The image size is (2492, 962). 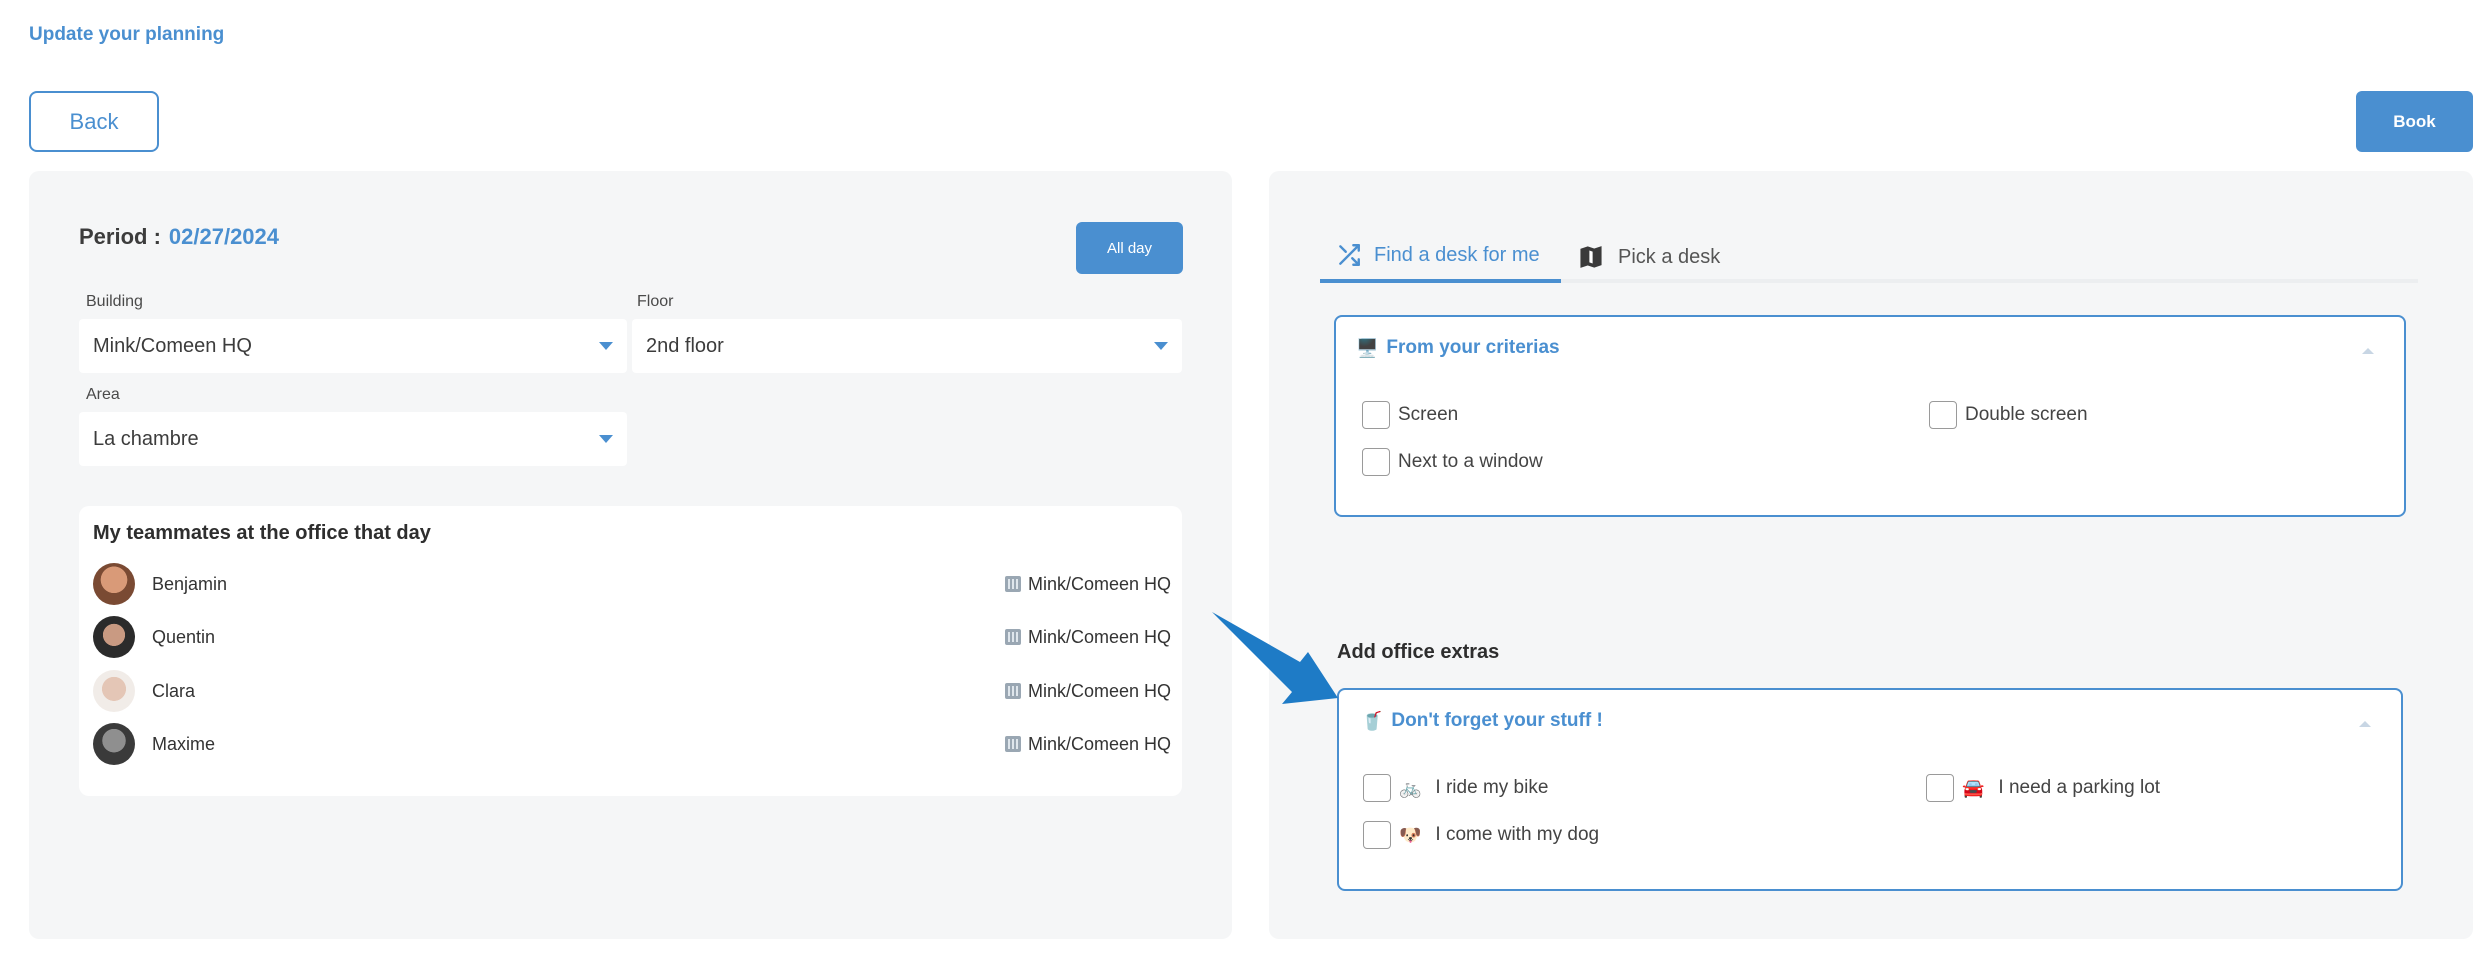 What do you see at coordinates (907, 346) in the screenshot?
I see `floor-select: 2nd floor` at bounding box center [907, 346].